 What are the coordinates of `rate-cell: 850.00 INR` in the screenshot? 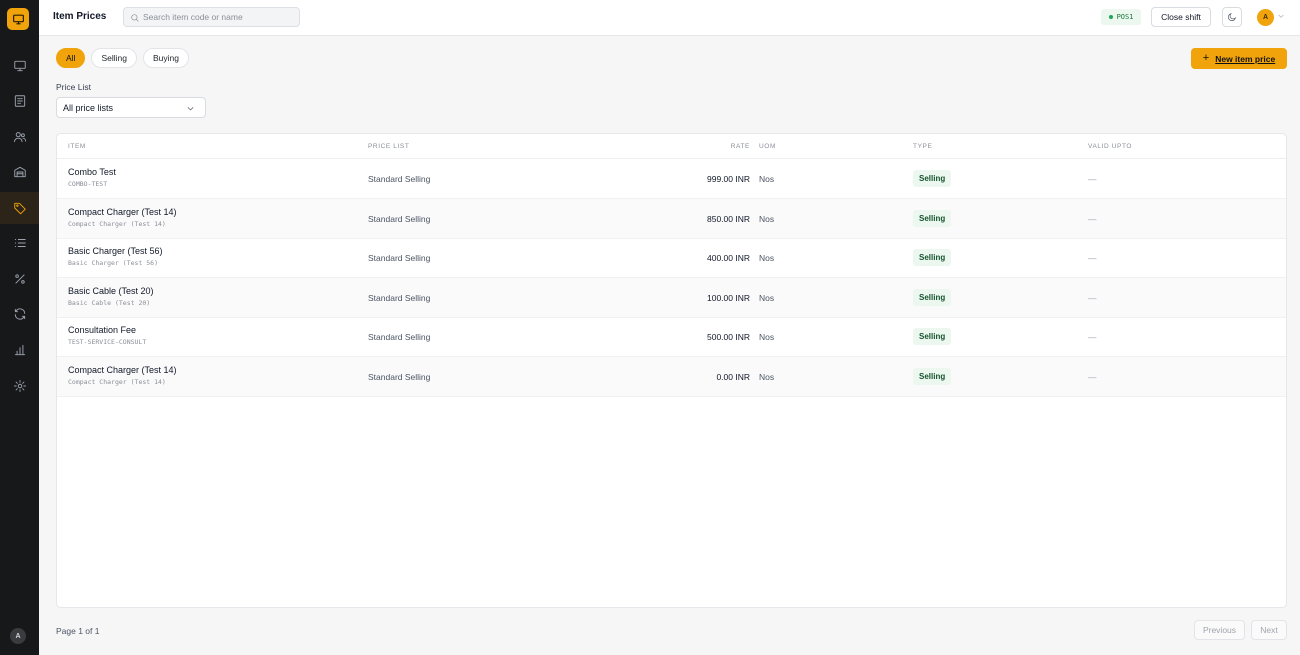 It's located at (728, 219).